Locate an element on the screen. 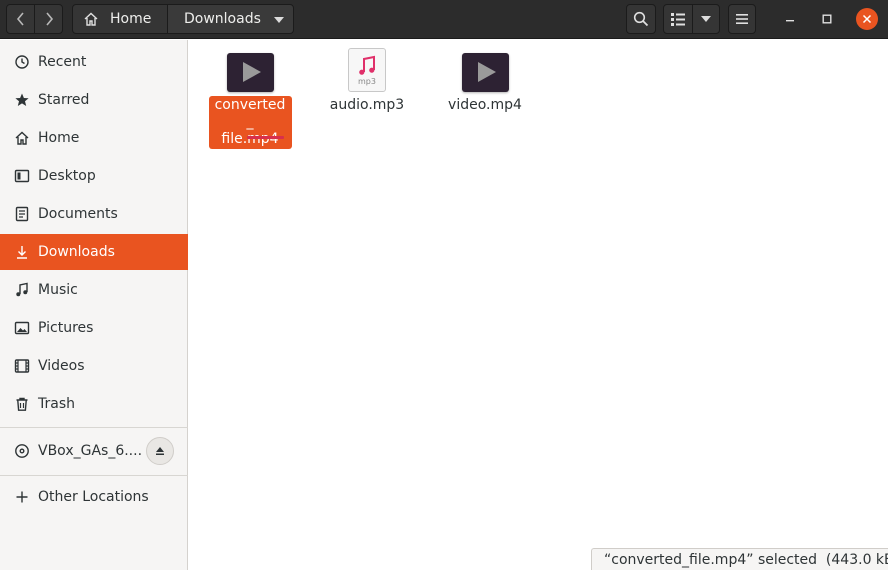 The width and height of the screenshot is (888, 570). chevron-left-icon is located at coordinates (20, 19).